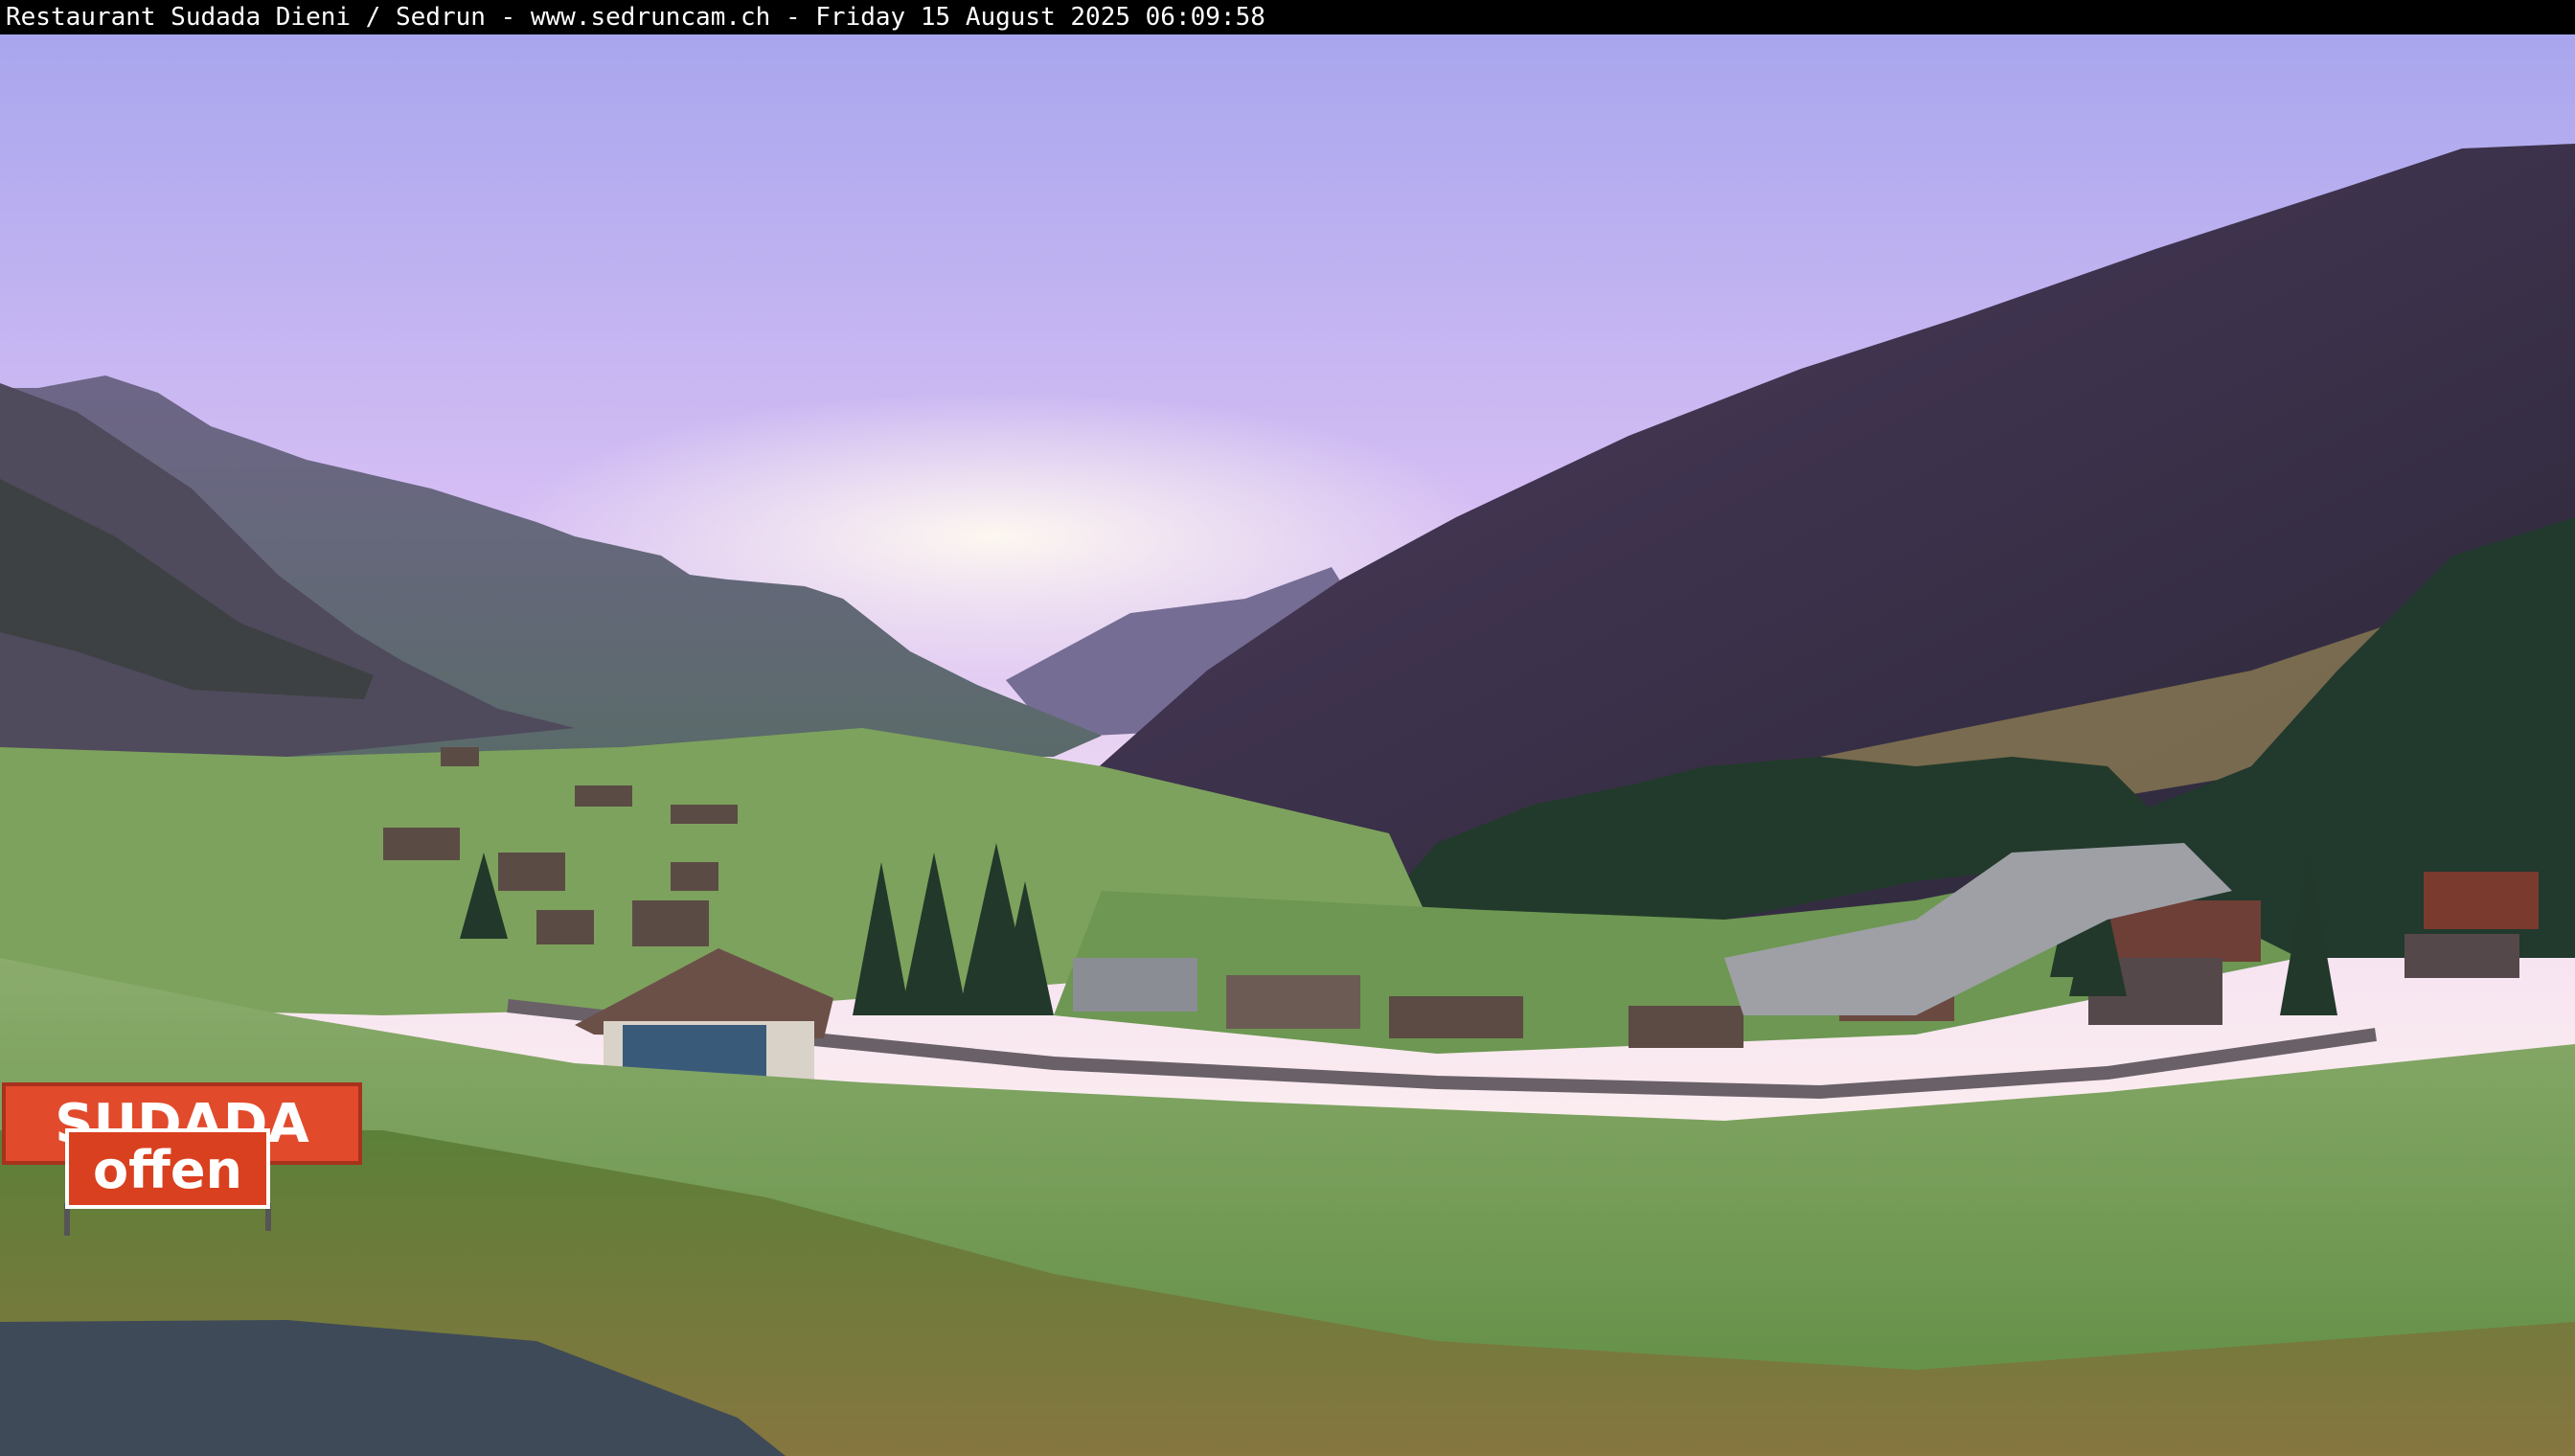 The height and width of the screenshot is (1456, 2575). What do you see at coordinates (167, 1170) in the screenshot?
I see `offen-sign-text: offen` at bounding box center [167, 1170].